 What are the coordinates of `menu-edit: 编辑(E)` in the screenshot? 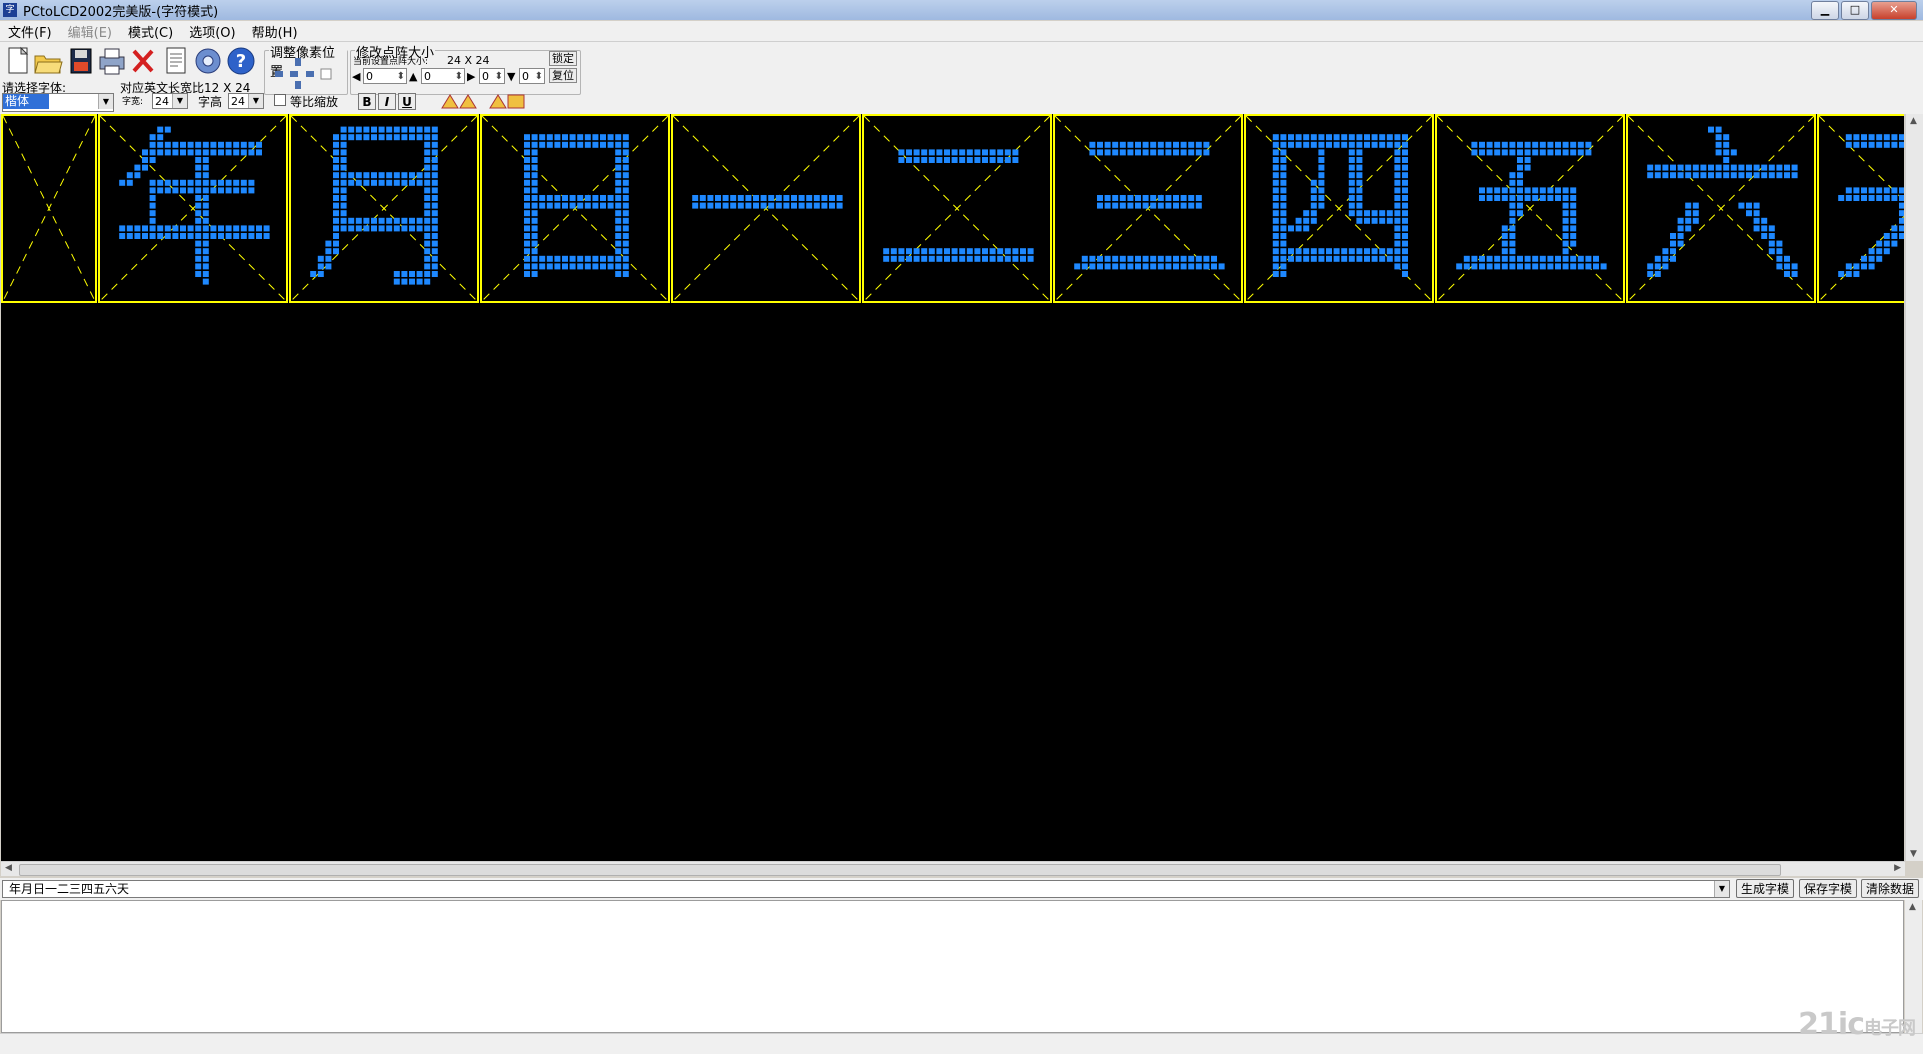 It's located at (90, 31).